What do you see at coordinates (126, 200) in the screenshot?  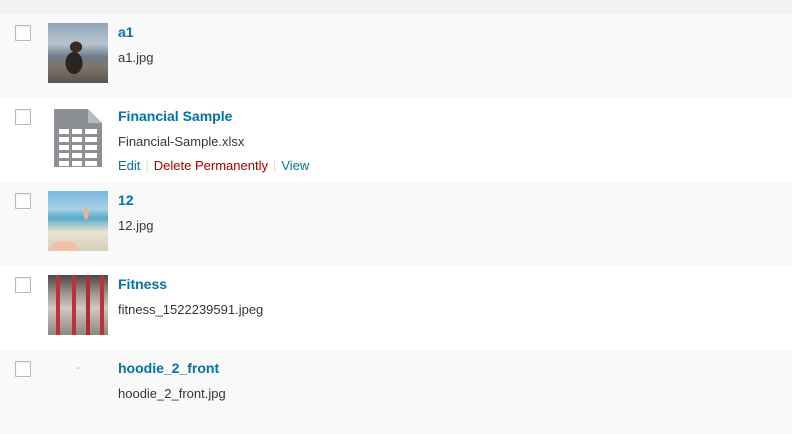 I see `media-title: 12` at bounding box center [126, 200].